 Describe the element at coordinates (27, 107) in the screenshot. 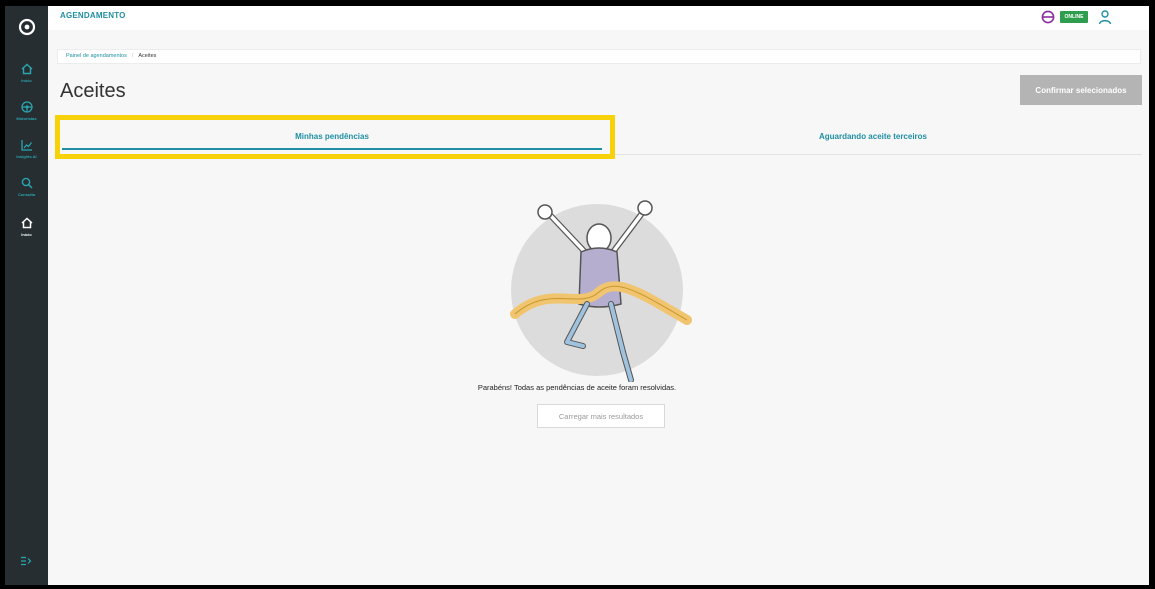

I see `steering-wheel-icon` at that location.